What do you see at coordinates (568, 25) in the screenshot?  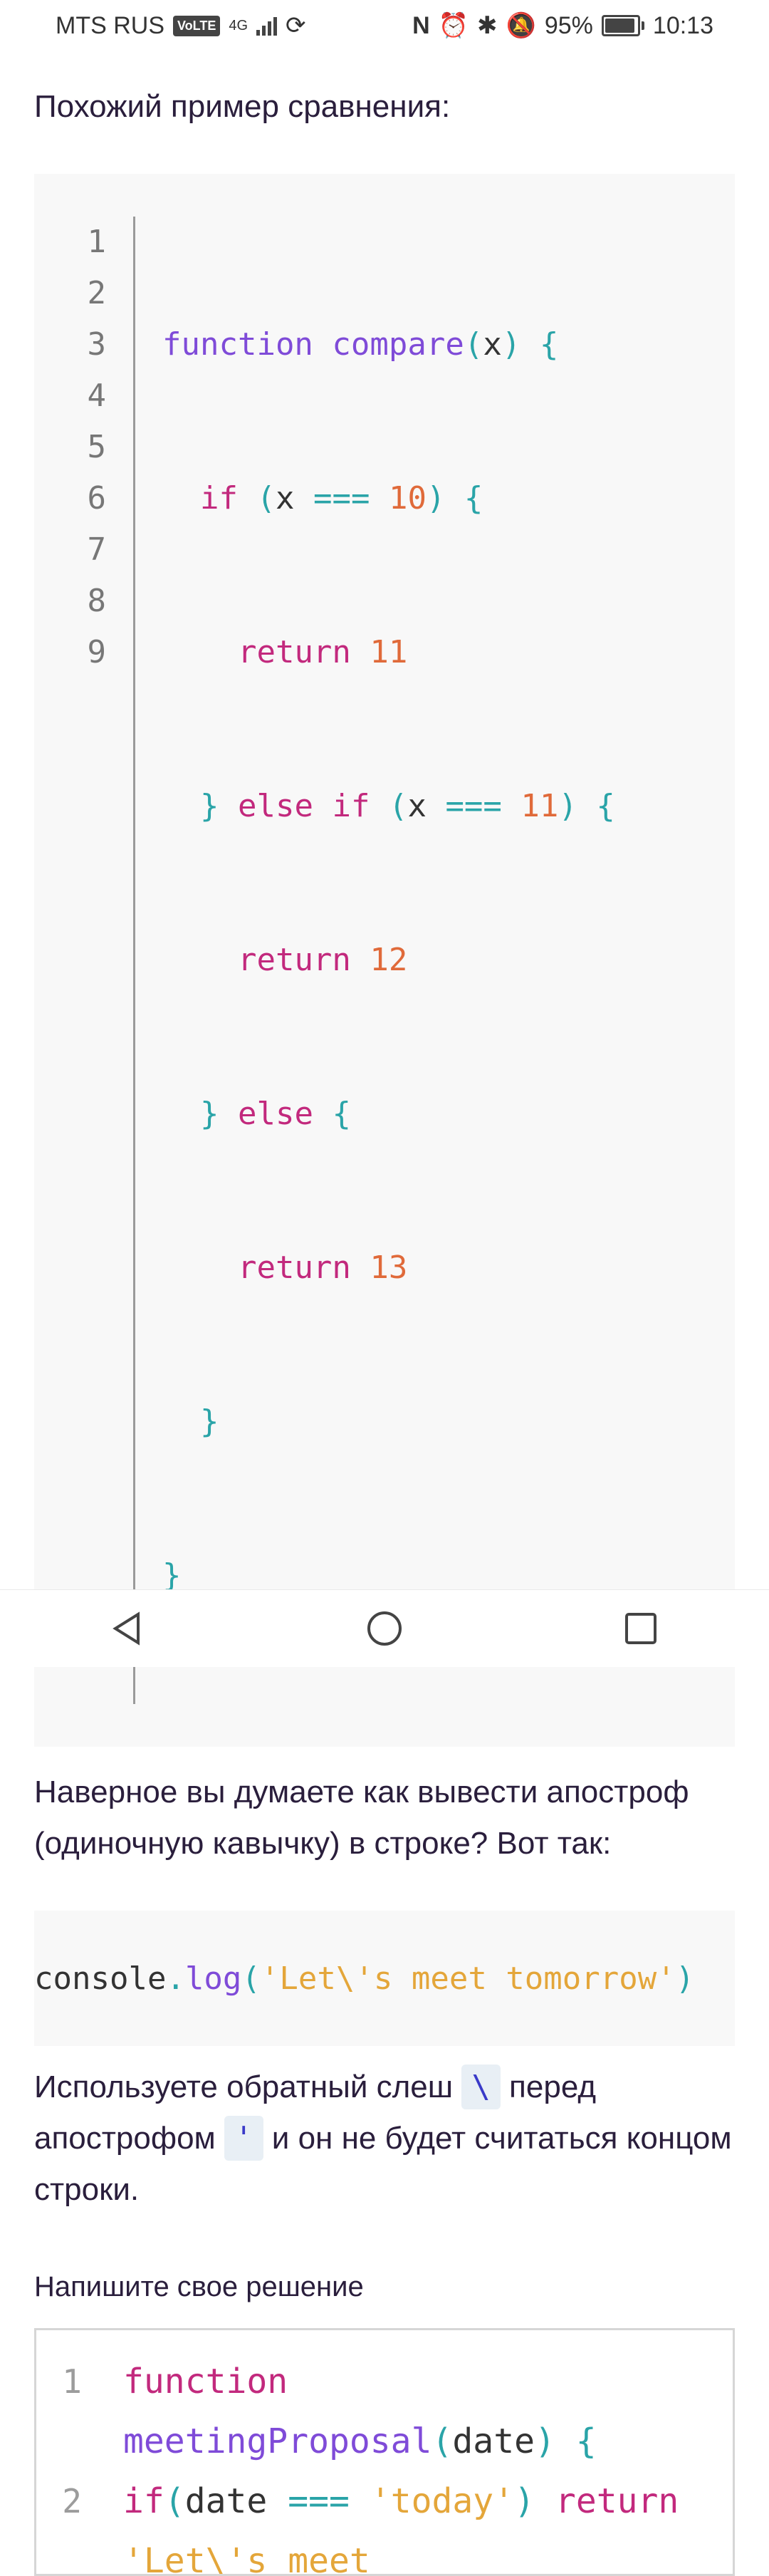 I see `battery-percent: 95%` at bounding box center [568, 25].